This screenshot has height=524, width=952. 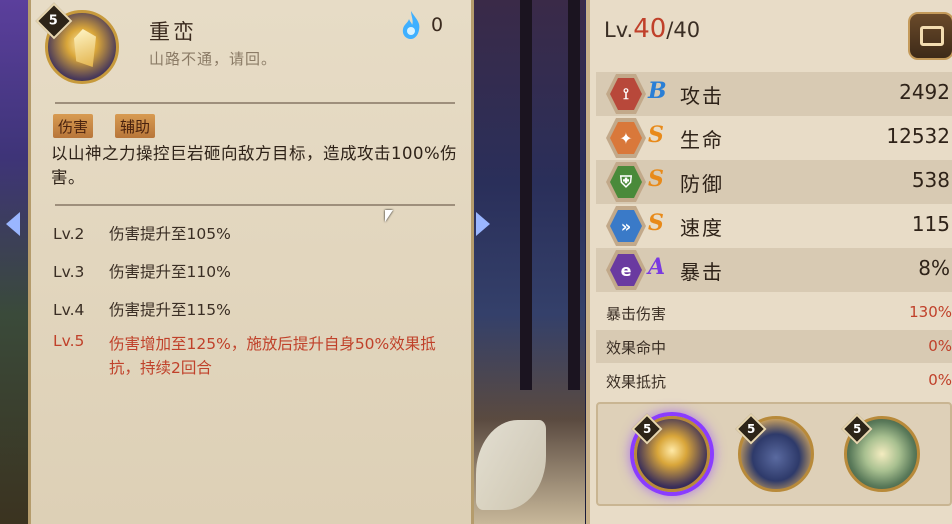 What do you see at coordinates (13, 224) in the screenshot?
I see `left-arrow-icon` at bounding box center [13, 224].